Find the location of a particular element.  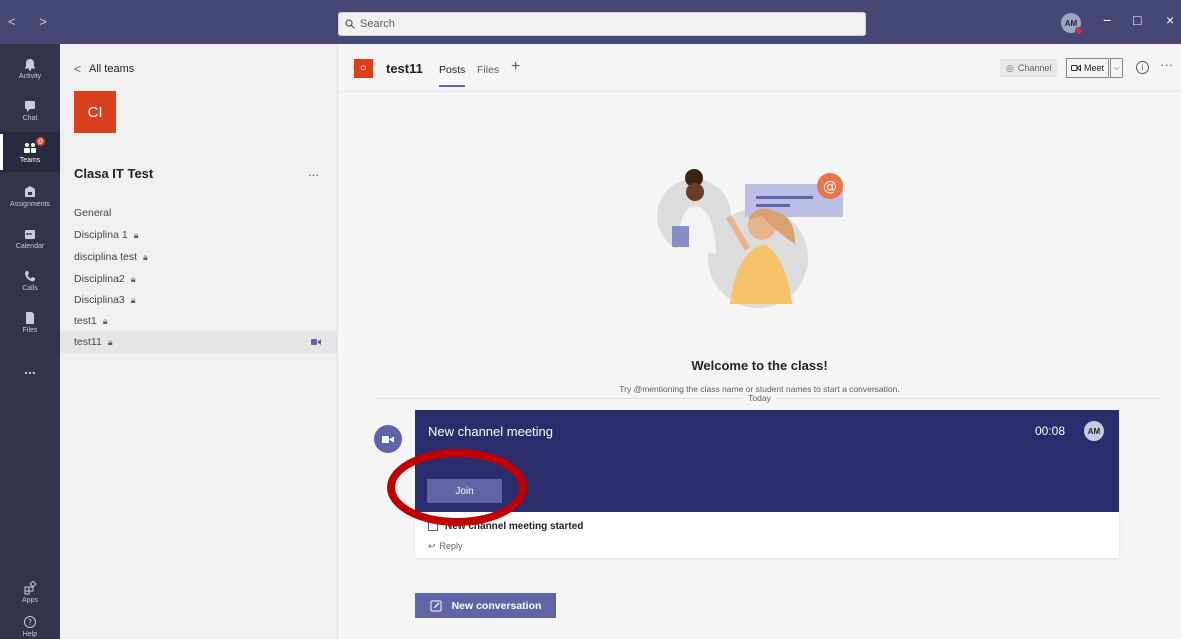

rail-item-files: Files is located at coordinates (30, 322).